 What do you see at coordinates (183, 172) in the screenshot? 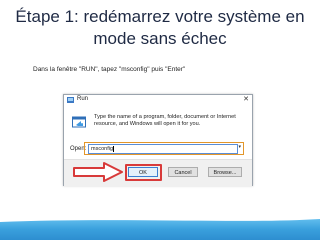
I see `cancel-button: Cancel` at bounding box center [183, 172].